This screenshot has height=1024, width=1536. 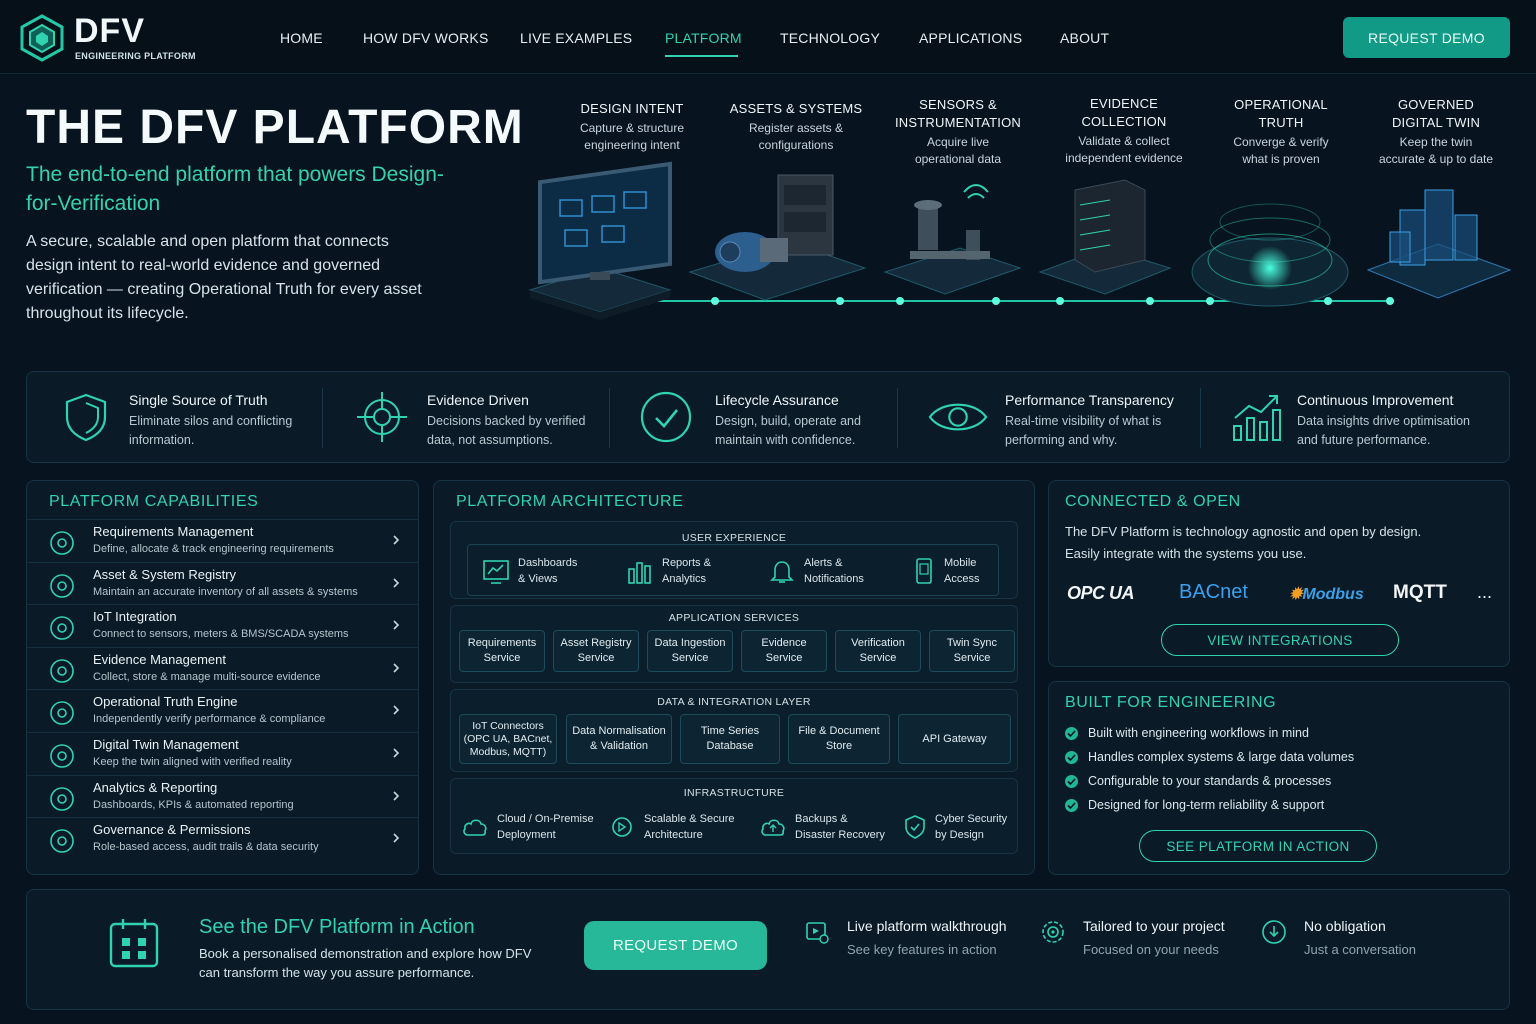 What do you see at coordinates (529, 571) in the screenshot?
I see `ux-dashboards: Dashboards & Views` at bounding box center [529, 571].